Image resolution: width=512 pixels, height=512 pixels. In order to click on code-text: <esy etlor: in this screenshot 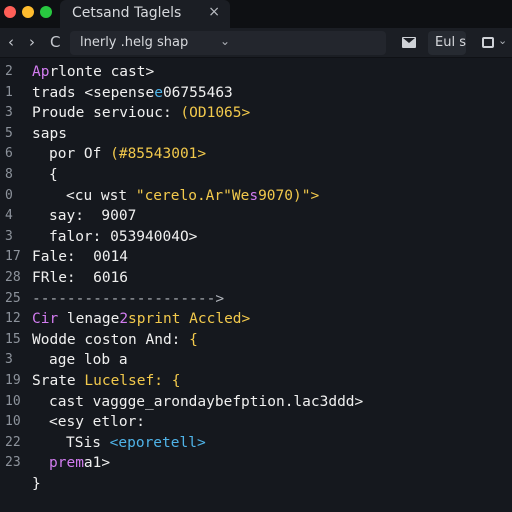, I will do `click(97, 422)`.